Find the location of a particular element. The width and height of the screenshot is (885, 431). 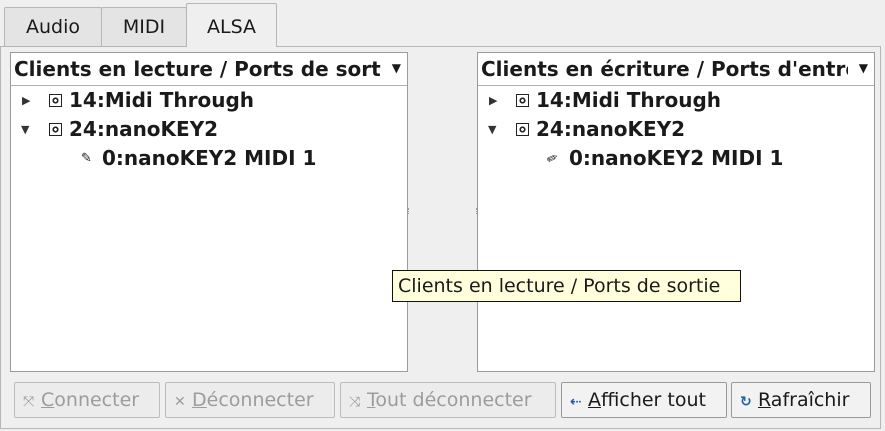

readable-clients-header: Clients en lecture / Ports de sortie ▼ is located at coordinates (209, 69).